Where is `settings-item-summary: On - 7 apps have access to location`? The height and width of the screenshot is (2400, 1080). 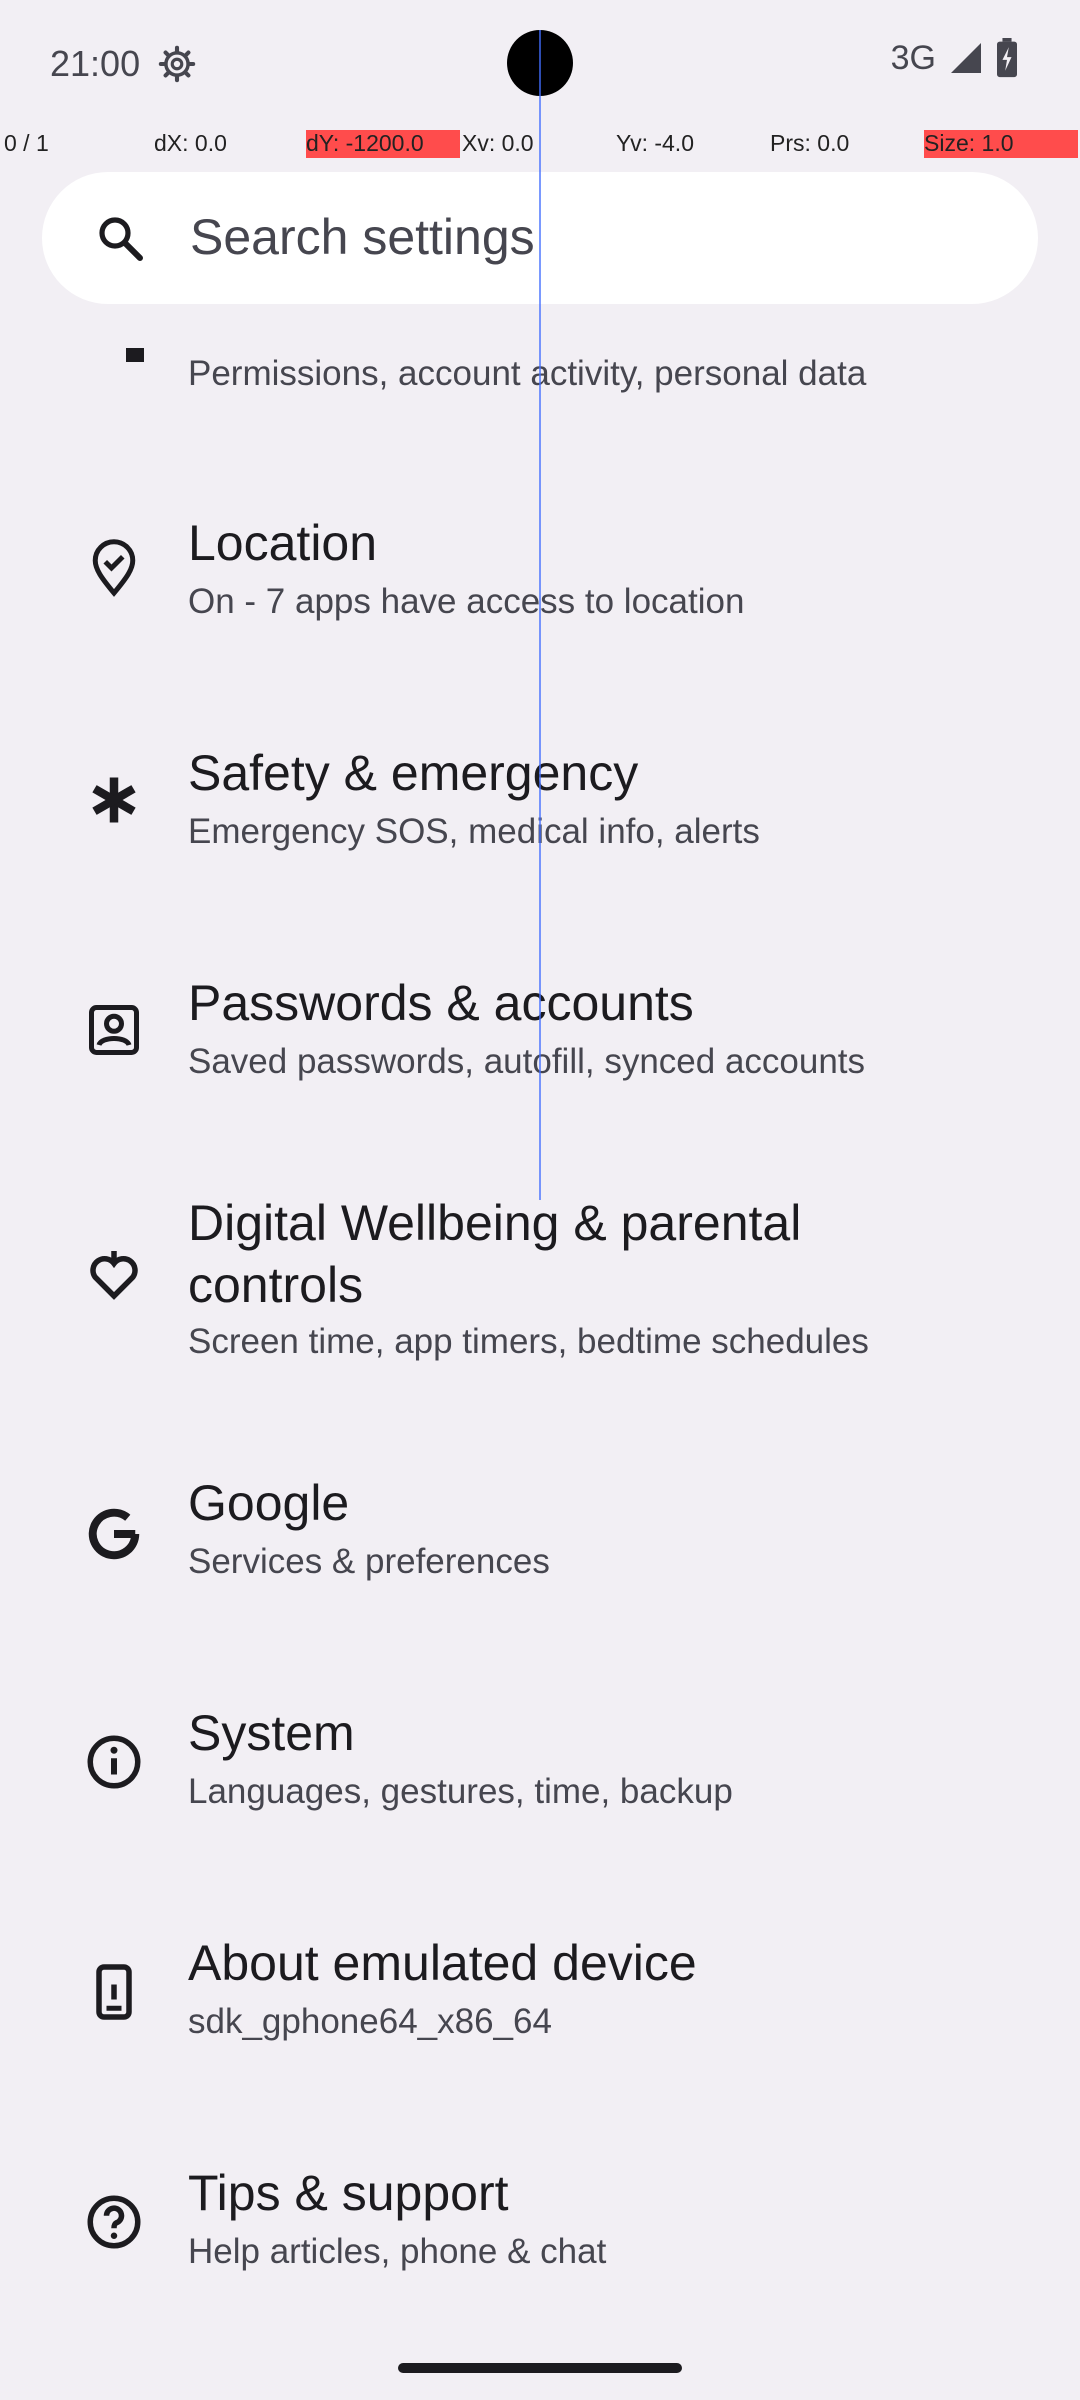 settings-item-summary: On - 7 apps have access to location is located at coordinates (466, 601).